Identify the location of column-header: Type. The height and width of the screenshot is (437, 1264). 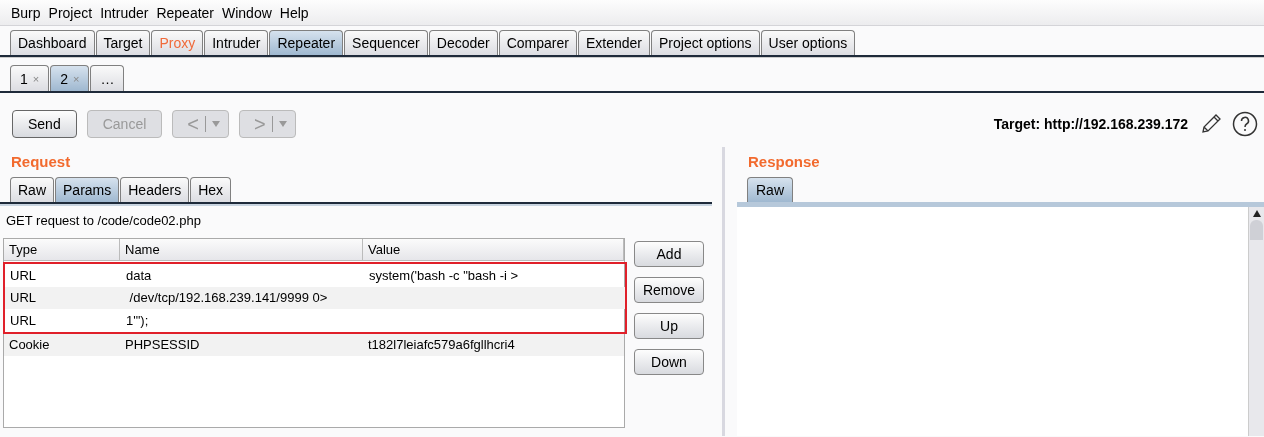
(62, 249).